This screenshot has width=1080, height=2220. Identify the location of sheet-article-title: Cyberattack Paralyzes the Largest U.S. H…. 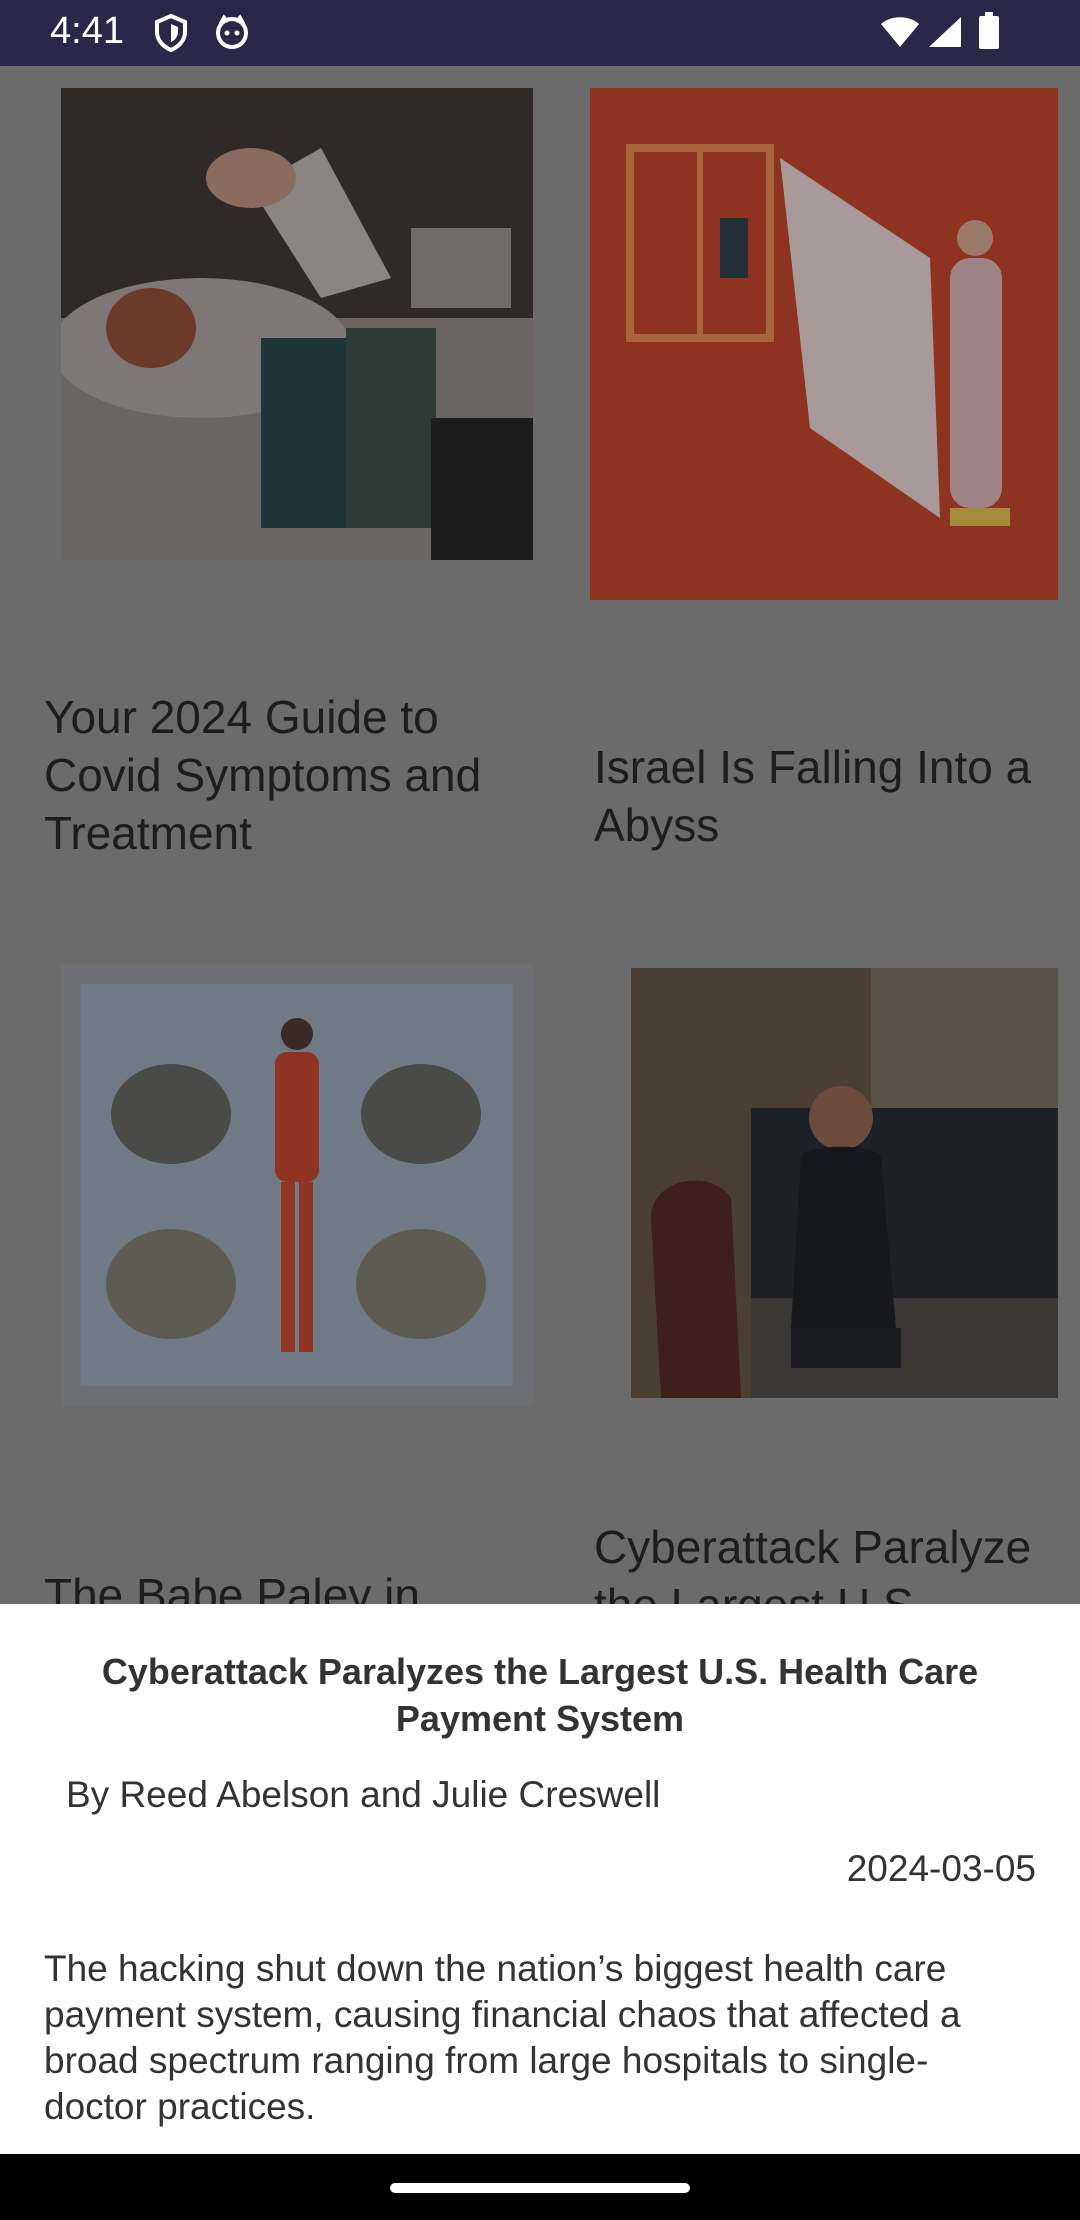
(540, 1695).